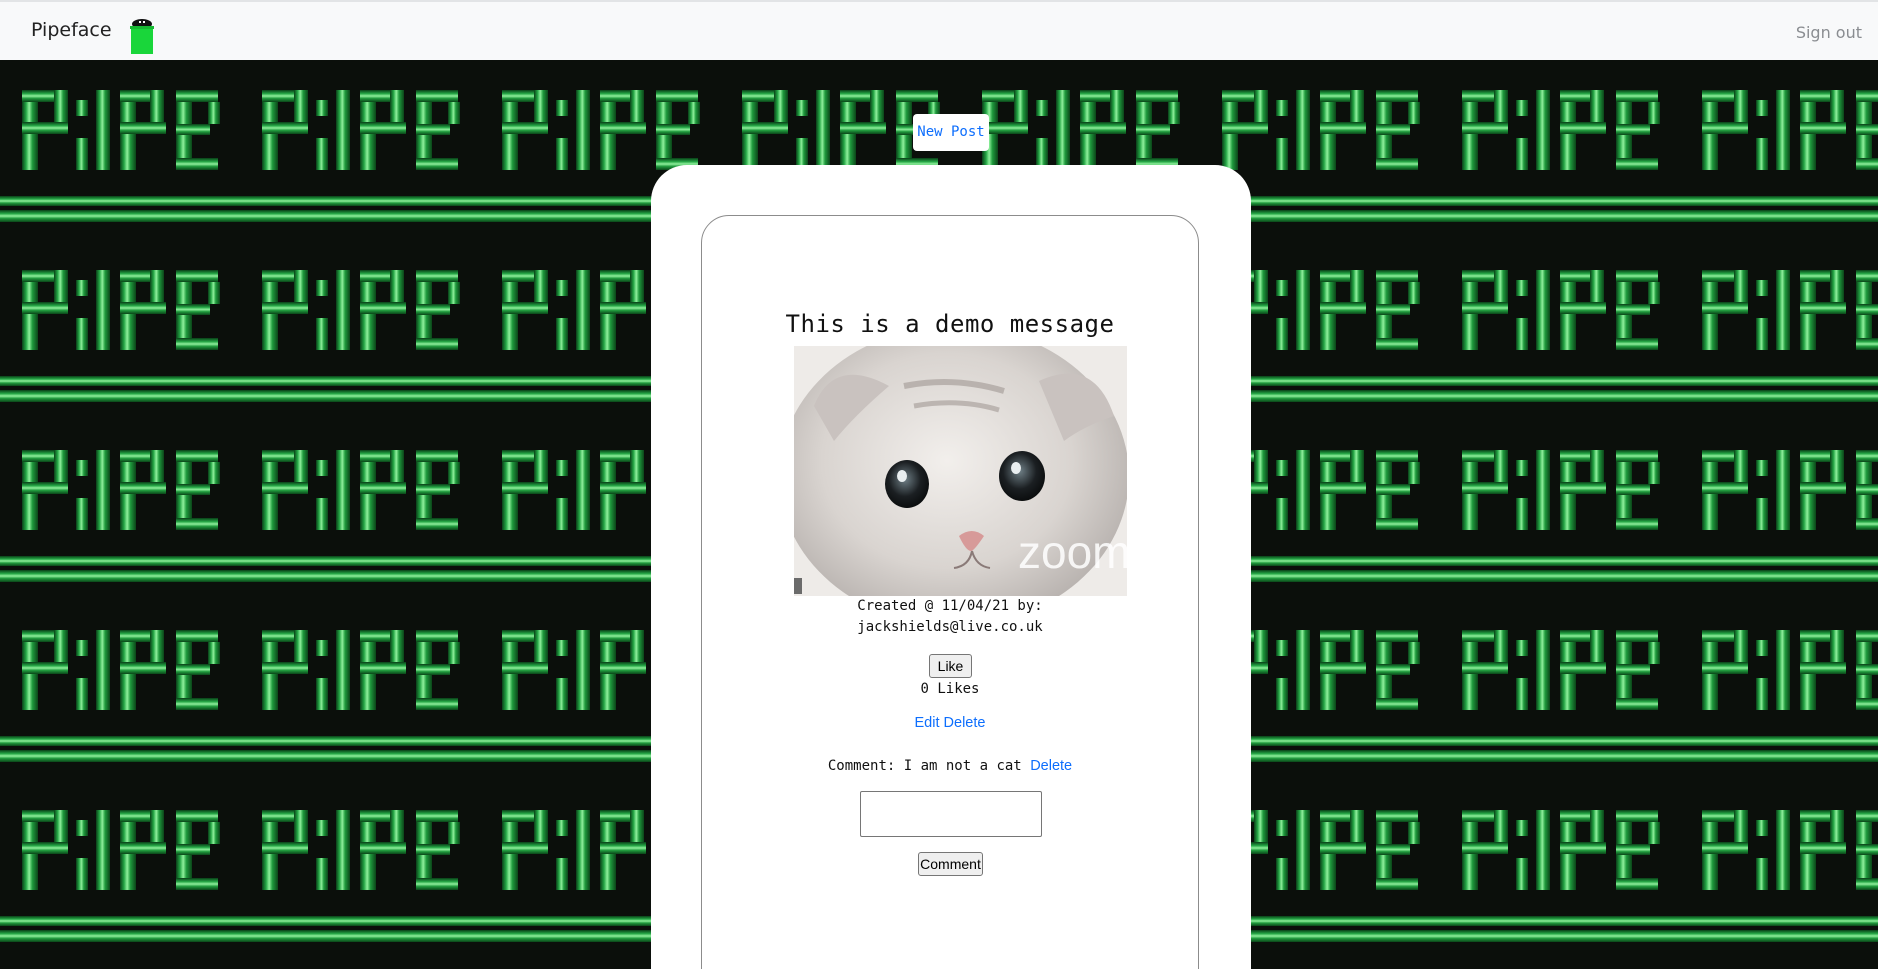 The height and width of the screenshot is (969, 1878). Describe the element at coordinates (951, 132) in the screenshot. I see `new-post-button: New Post` at that location.